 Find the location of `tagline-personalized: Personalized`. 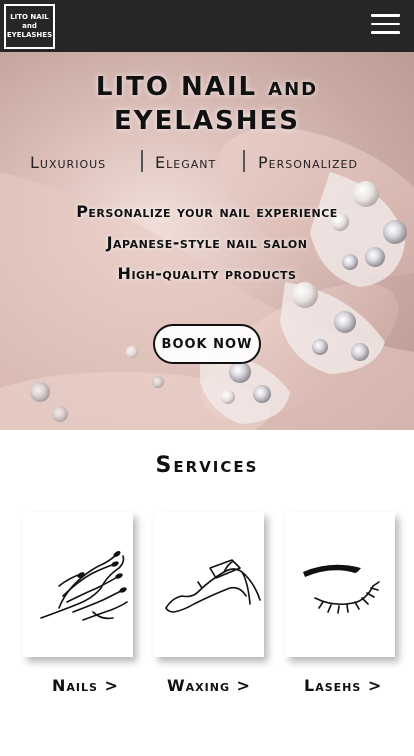

tagline-personalized: Personalized is located at coordinates (308, 162).